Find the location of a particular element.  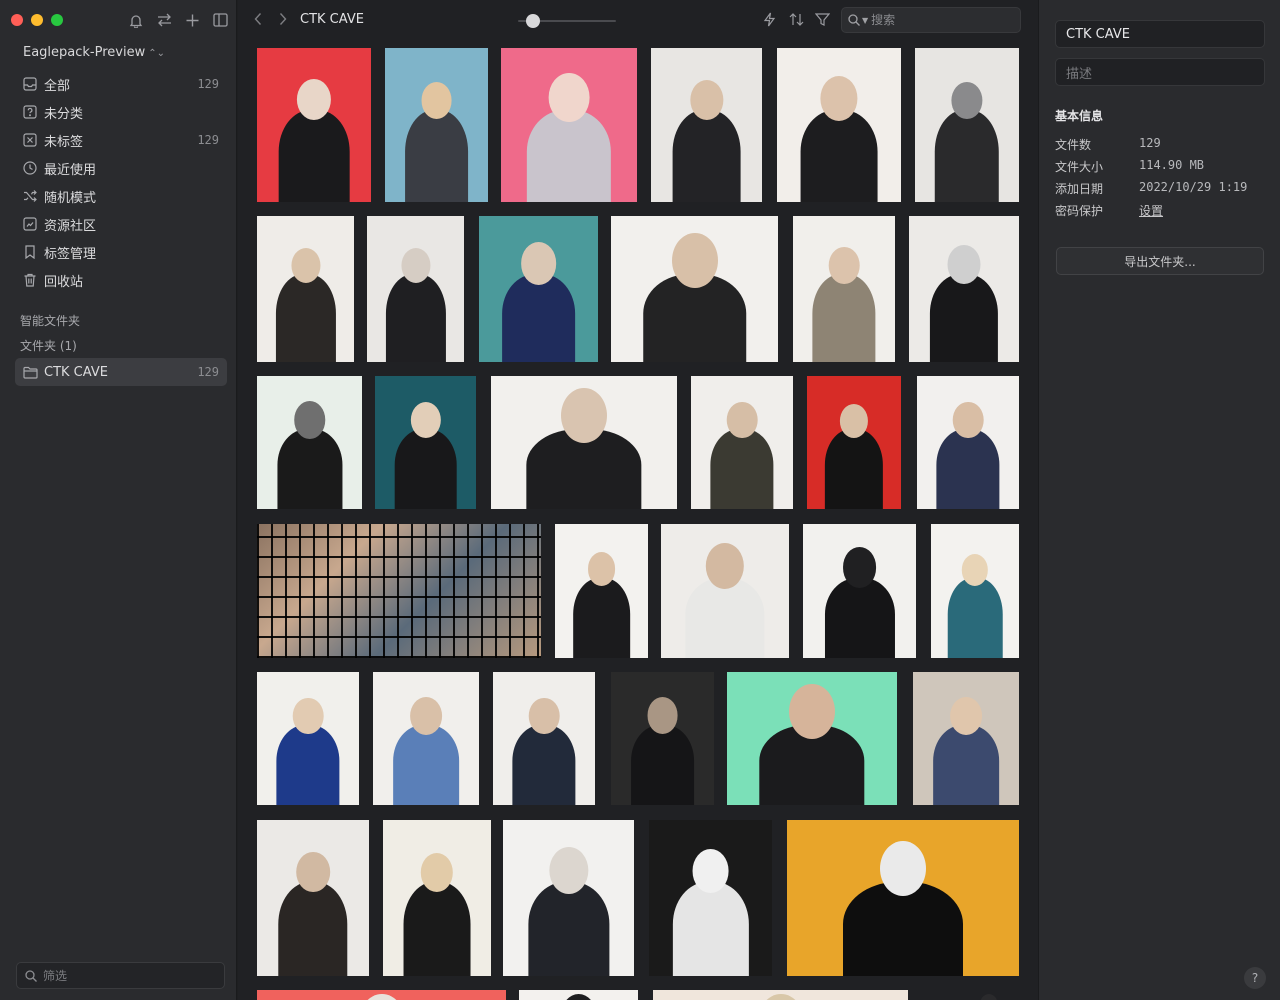

info-row-date-added: 添加日期 2022/10/29 1:19 is located at coordinates (1160, 190).